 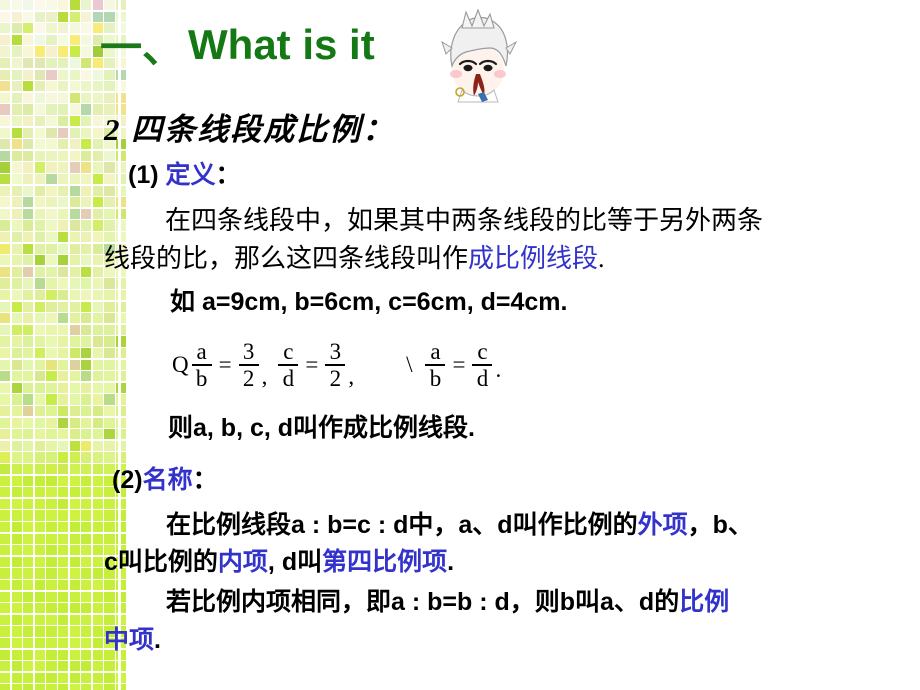 I want to click on section-2-marker: (2), so click(x=127, y=480).